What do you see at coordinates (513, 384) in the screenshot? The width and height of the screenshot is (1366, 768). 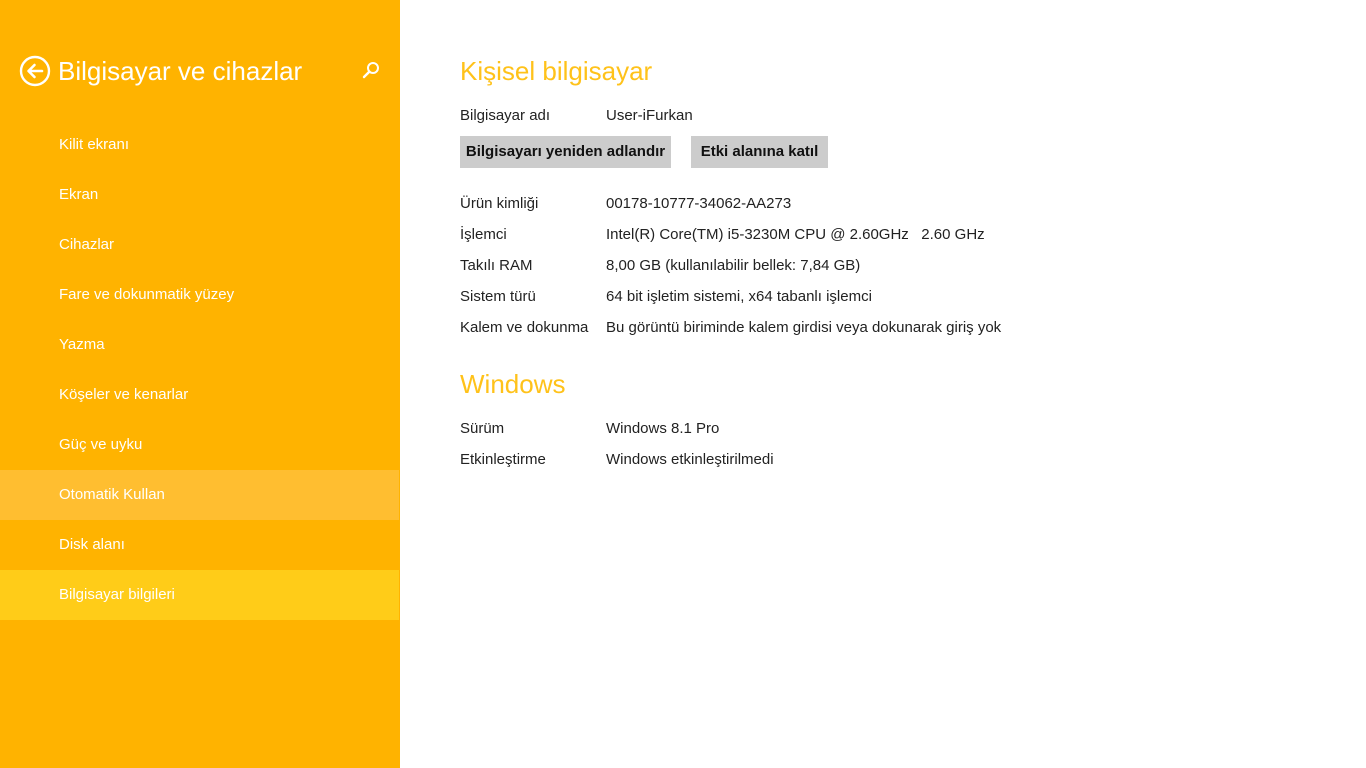 I see `windows-section-title: Windows` at bounding box center [513, 384].